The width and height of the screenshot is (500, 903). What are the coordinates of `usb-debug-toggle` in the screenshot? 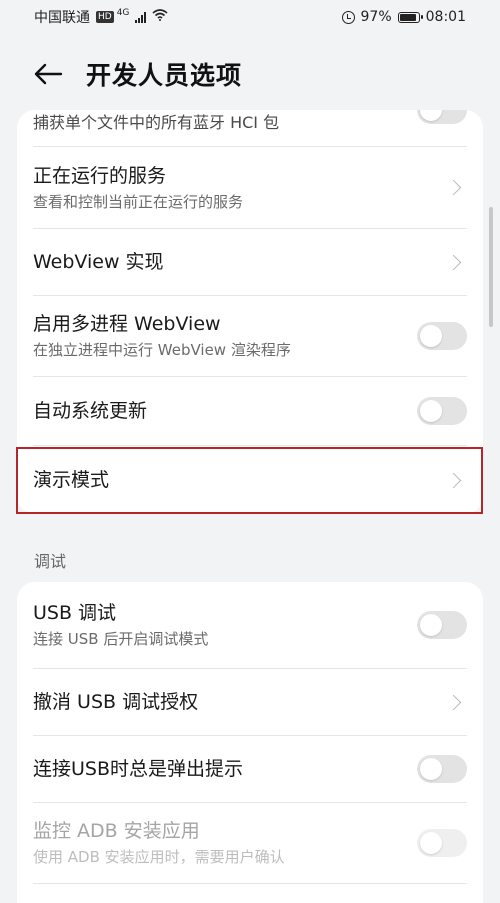 It's located at (442, 625).